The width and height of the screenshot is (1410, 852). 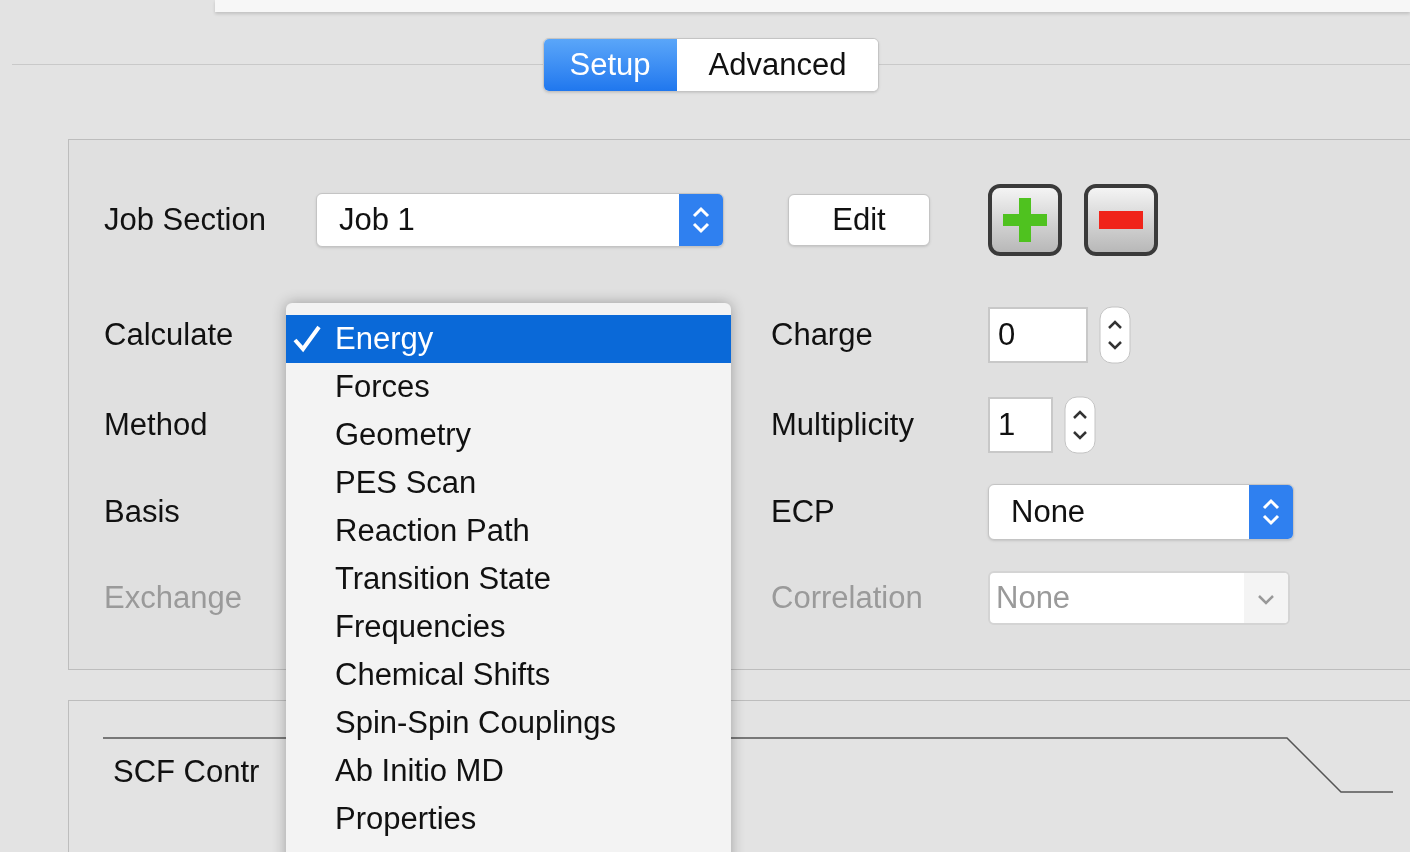 I want to click on edit-button: Edit, so click(x=859, y=220).